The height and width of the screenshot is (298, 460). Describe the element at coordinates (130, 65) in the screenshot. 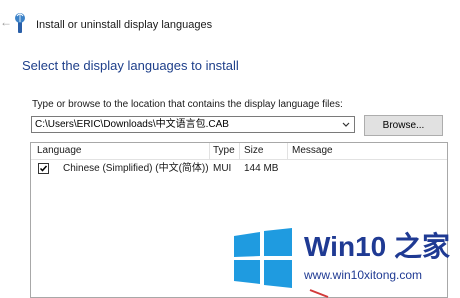

I see `page-heading: Select the display languages to install` at that location.